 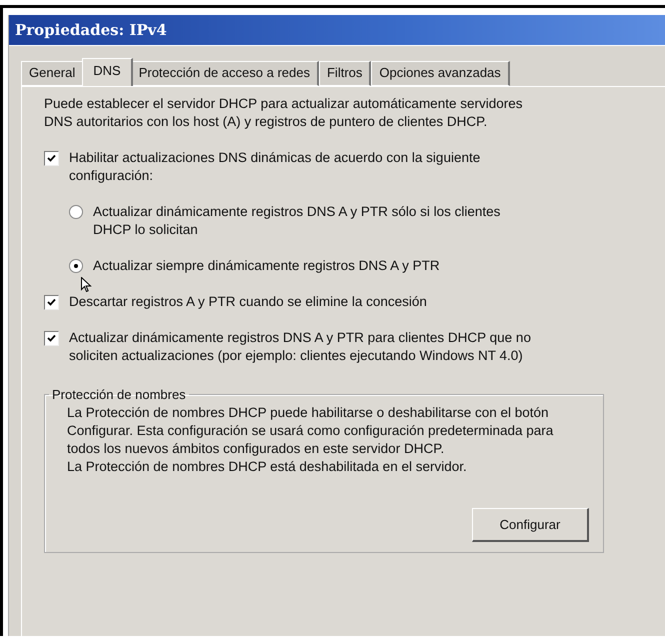 What do you see at coordinates (275, 167) in the screenshot?
I see `option-label: Habilitar actualizaciones DNS dinámicas de acuerdo con la siguiente configuración:` at bounding box center [275, 167].